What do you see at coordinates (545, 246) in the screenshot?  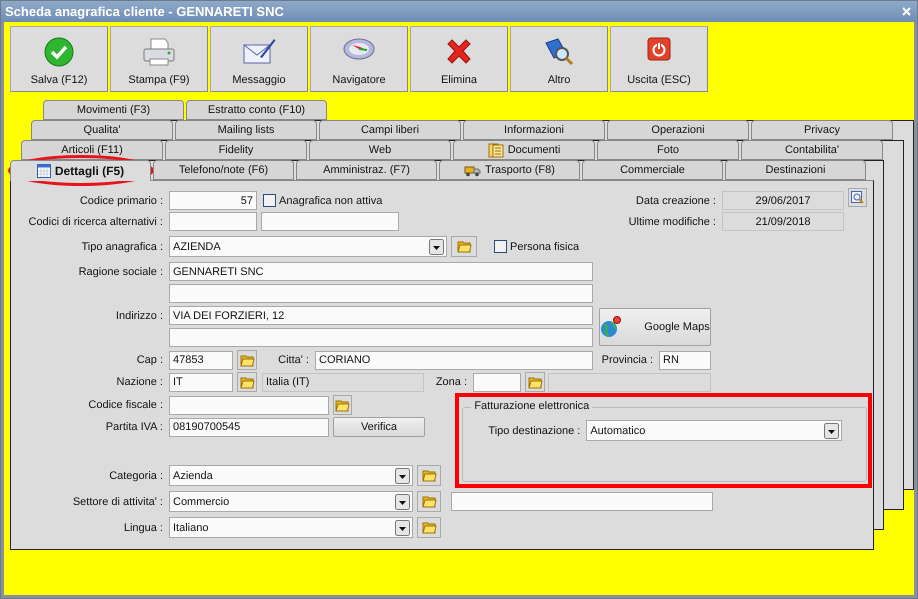 I see `checkbox-label: Persona fisica` at bounding box center [545, 246].